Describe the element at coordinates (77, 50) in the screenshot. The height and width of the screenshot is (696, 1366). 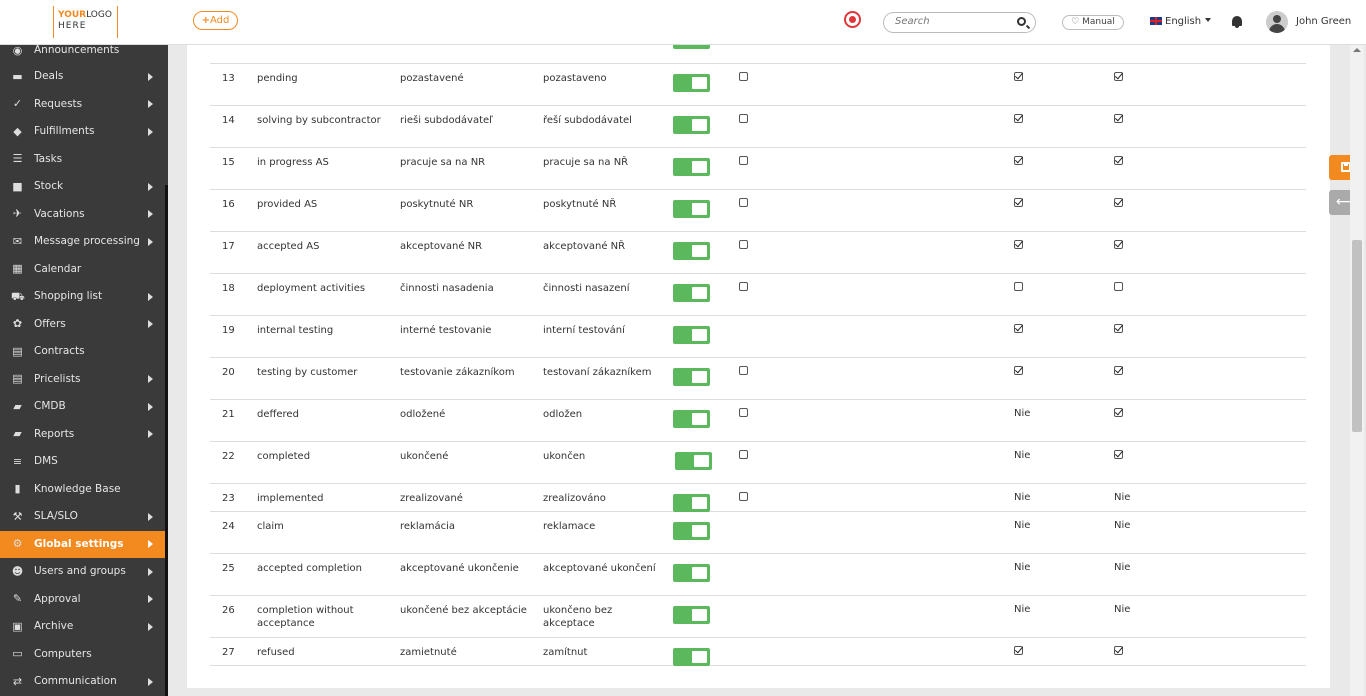
I see `sidebar-item-label: Announcements` at that location.